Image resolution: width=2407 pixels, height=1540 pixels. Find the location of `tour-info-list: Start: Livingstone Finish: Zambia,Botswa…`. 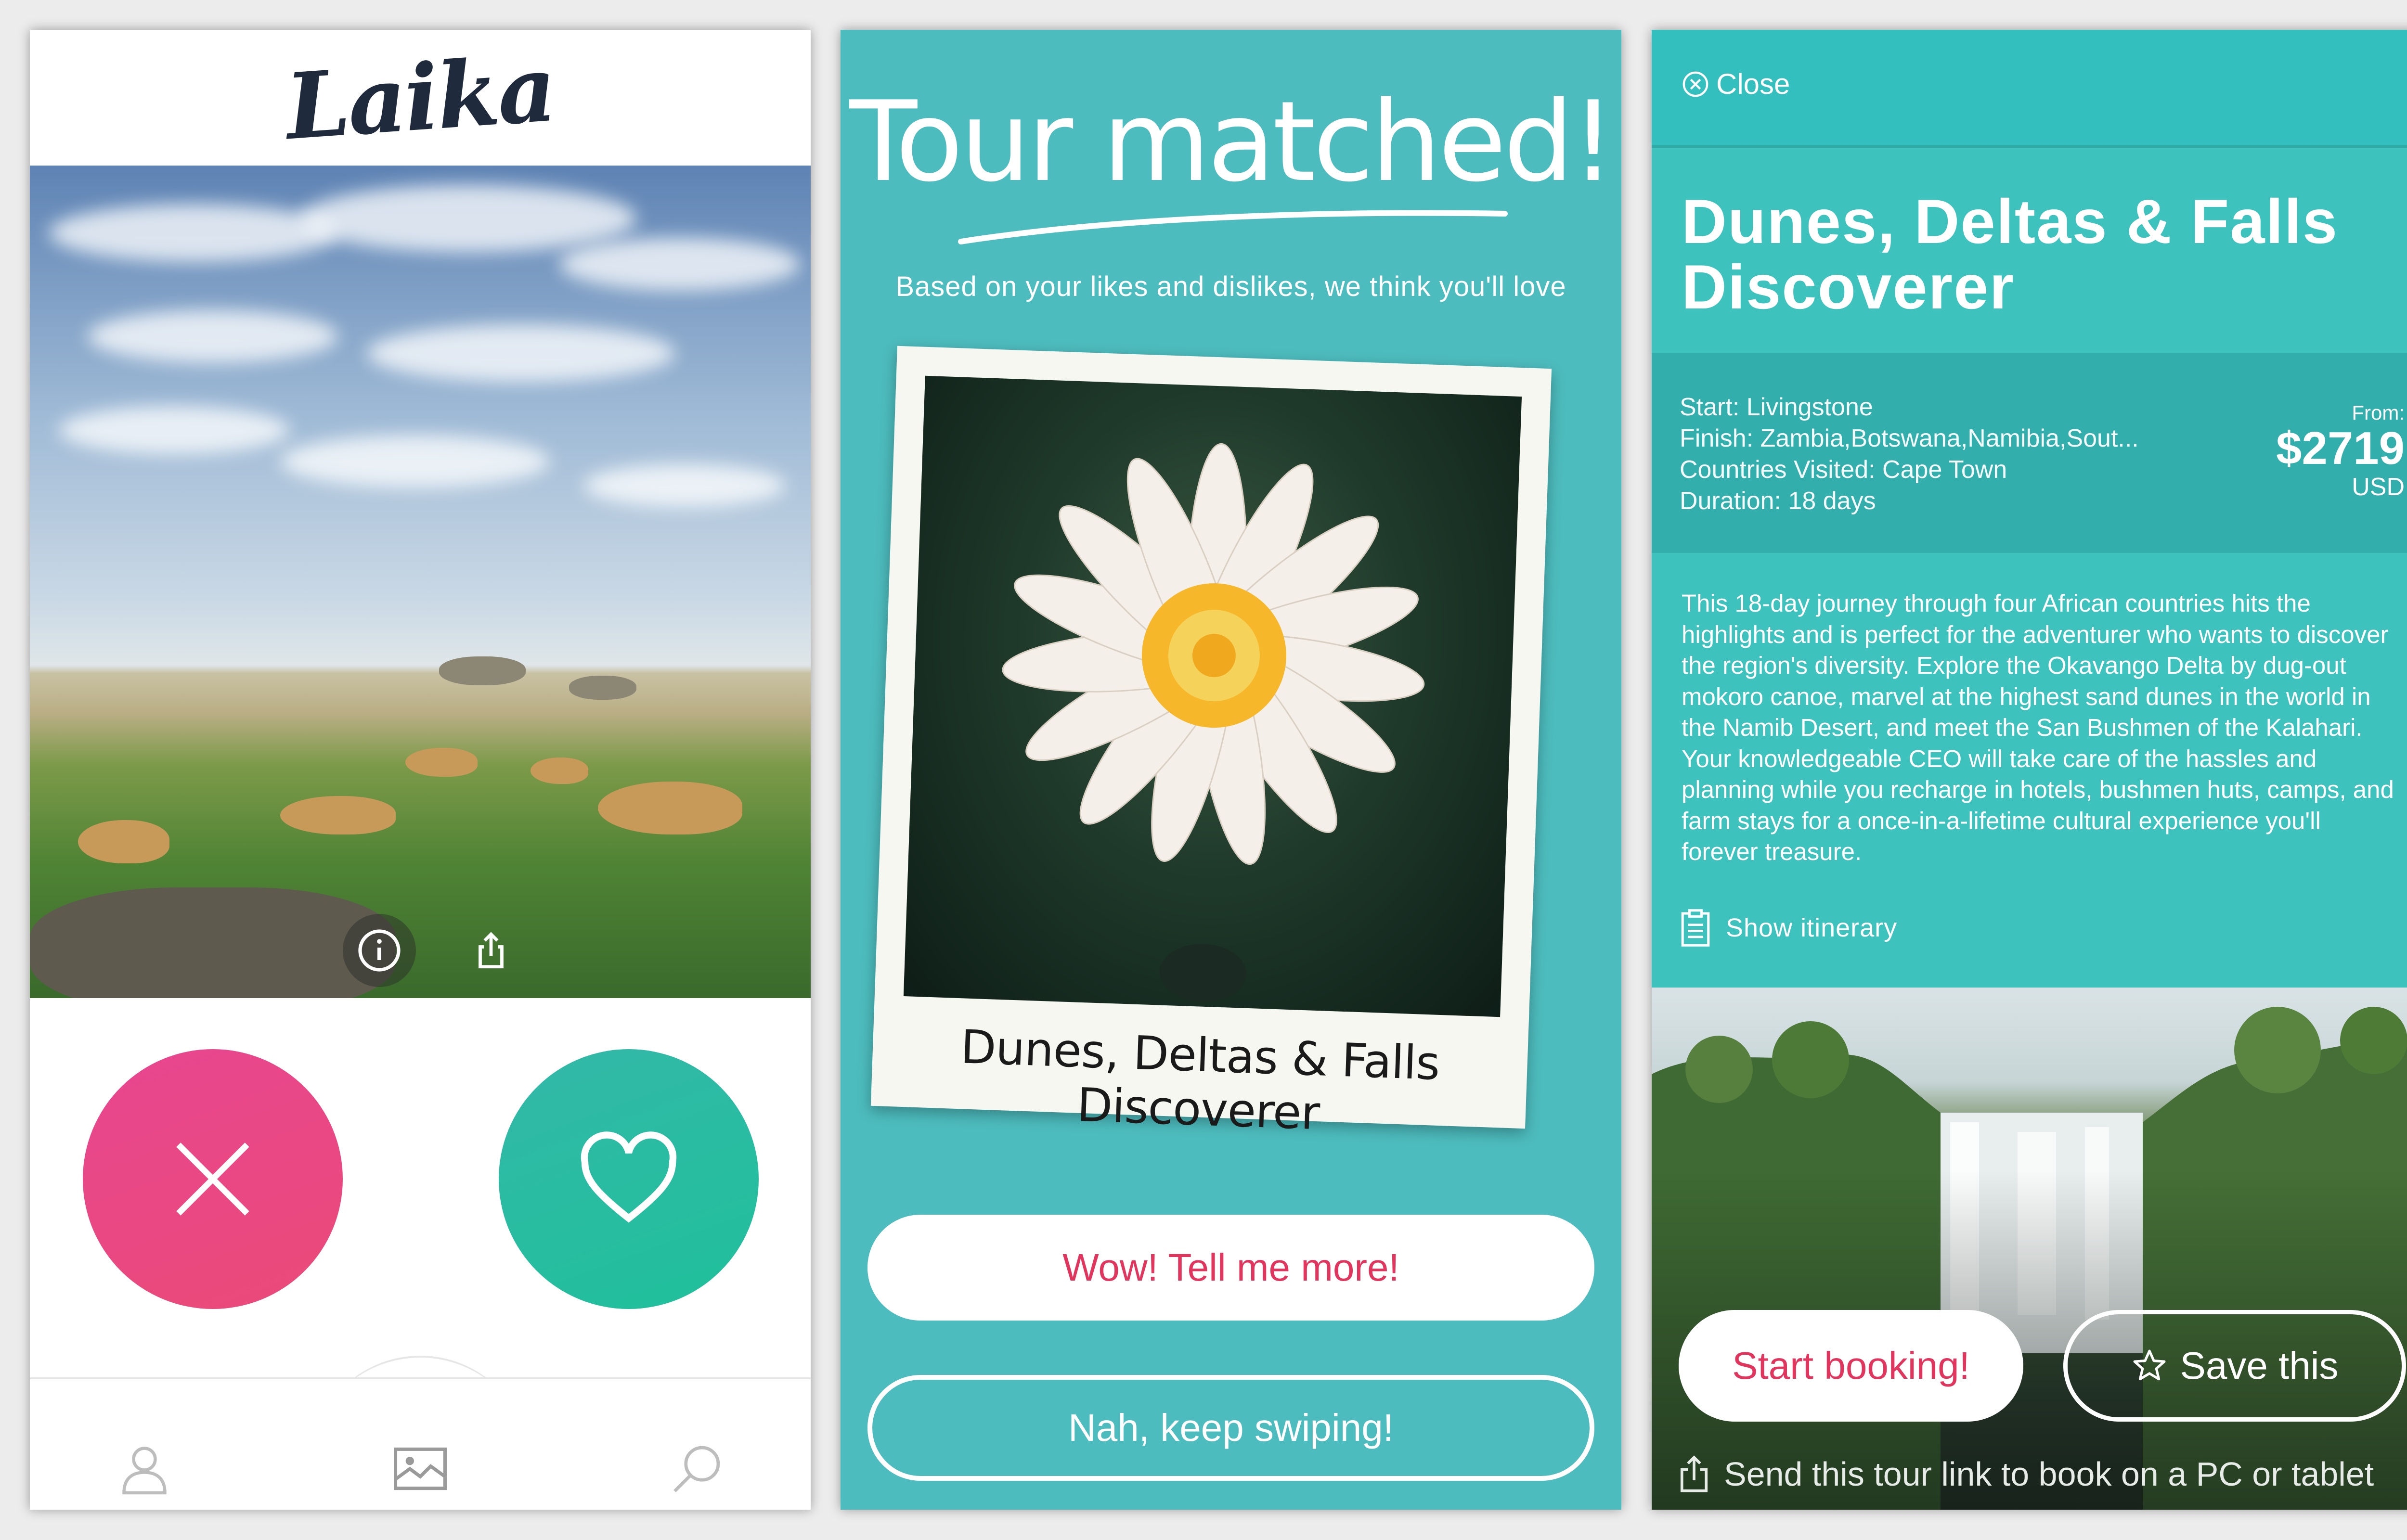

tour-info-list: Start: Livingstone Finish: Zambia,Botswa… is located at coordinates (1909, 454).